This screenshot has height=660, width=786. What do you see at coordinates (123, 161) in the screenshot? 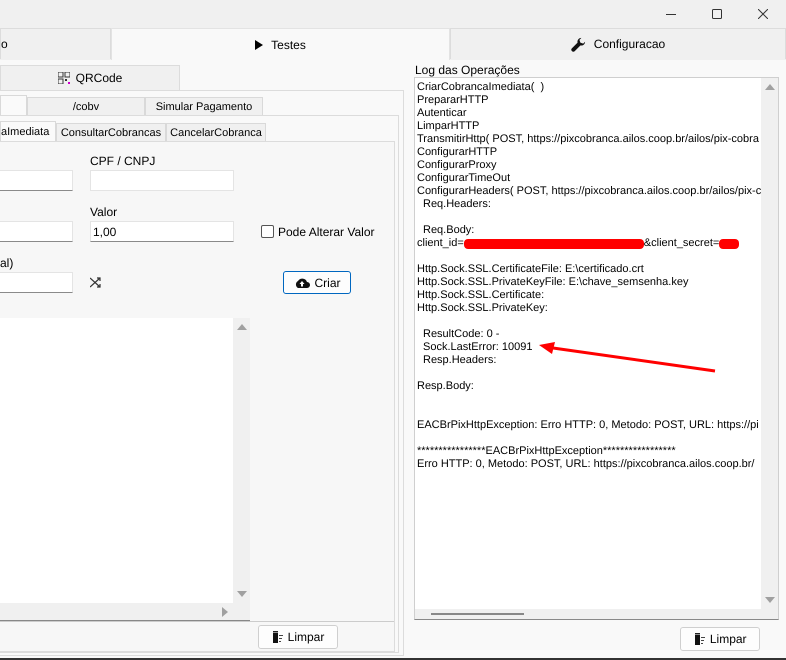
I see `field-label: CPF / CNPJ` at bounding box center [123, 161].